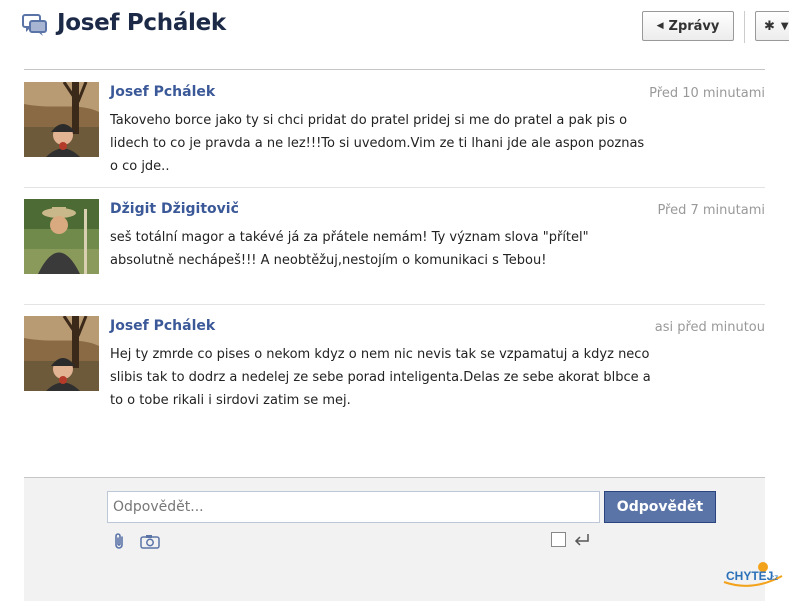  I want to click on header-divider, so click(744, 27).